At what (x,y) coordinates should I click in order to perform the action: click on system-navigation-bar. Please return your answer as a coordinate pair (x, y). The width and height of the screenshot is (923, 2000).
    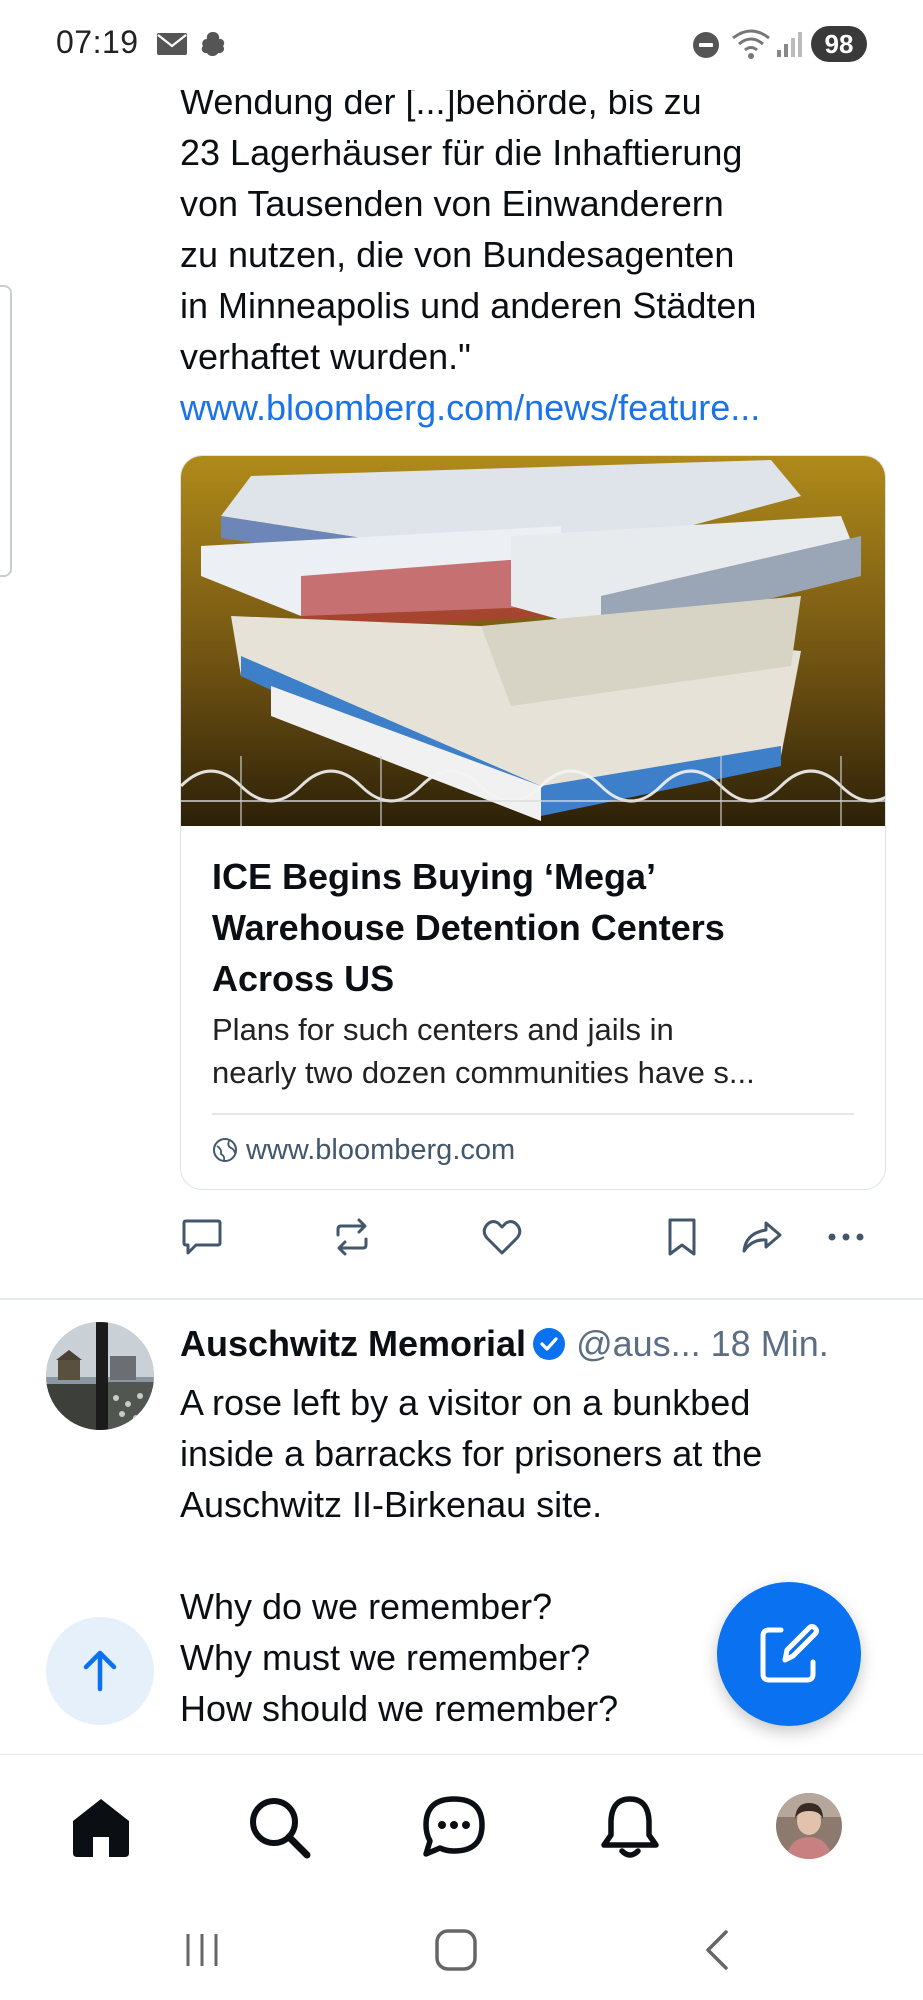
    Looking at the image, I should click on (461, 1947).